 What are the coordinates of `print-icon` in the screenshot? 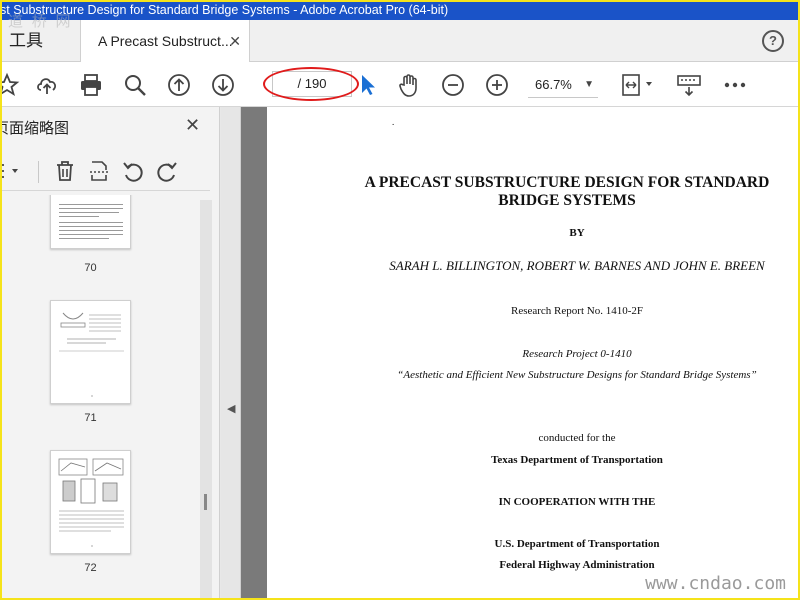 It's located at (91, 85).